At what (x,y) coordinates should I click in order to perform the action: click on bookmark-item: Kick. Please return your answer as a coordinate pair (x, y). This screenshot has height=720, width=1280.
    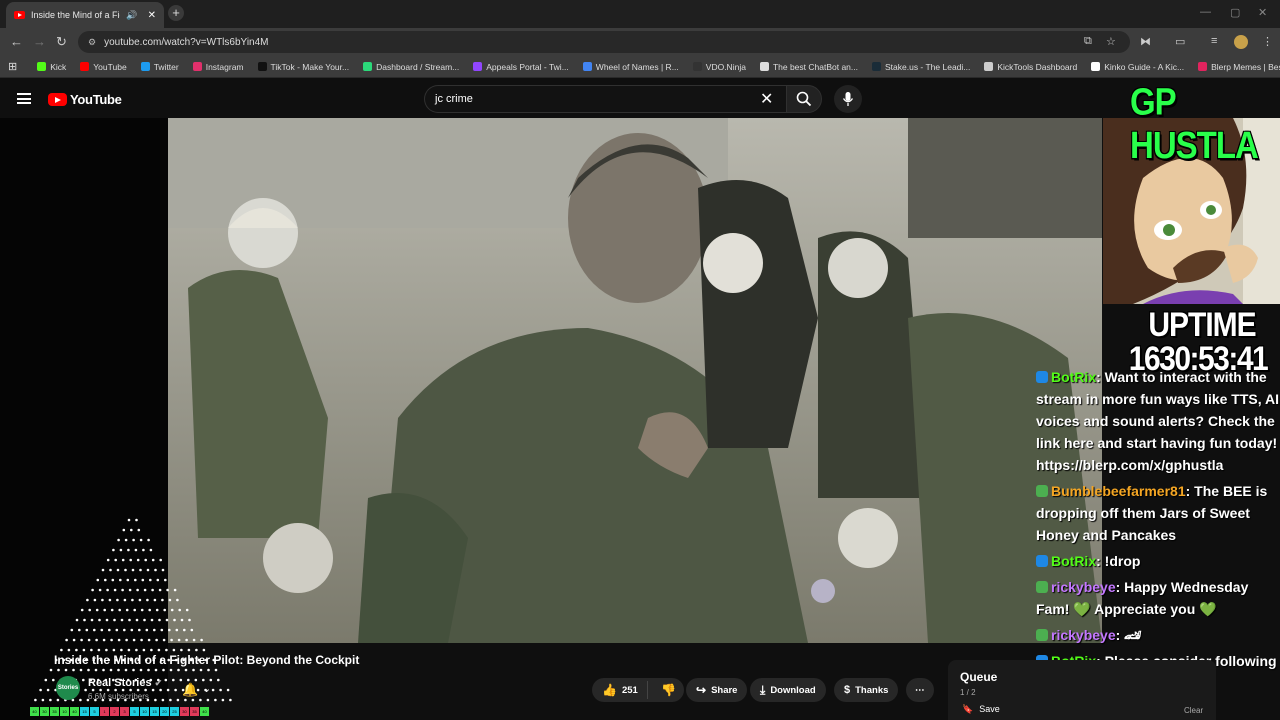
    Looking at the image, I should click on (51, 67).